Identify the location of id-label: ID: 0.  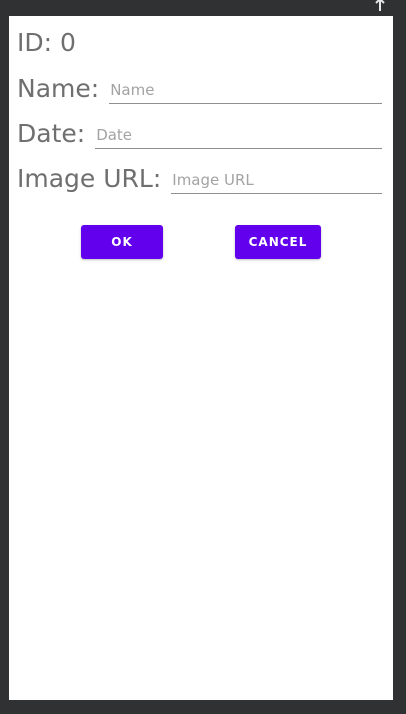
(46, 42).